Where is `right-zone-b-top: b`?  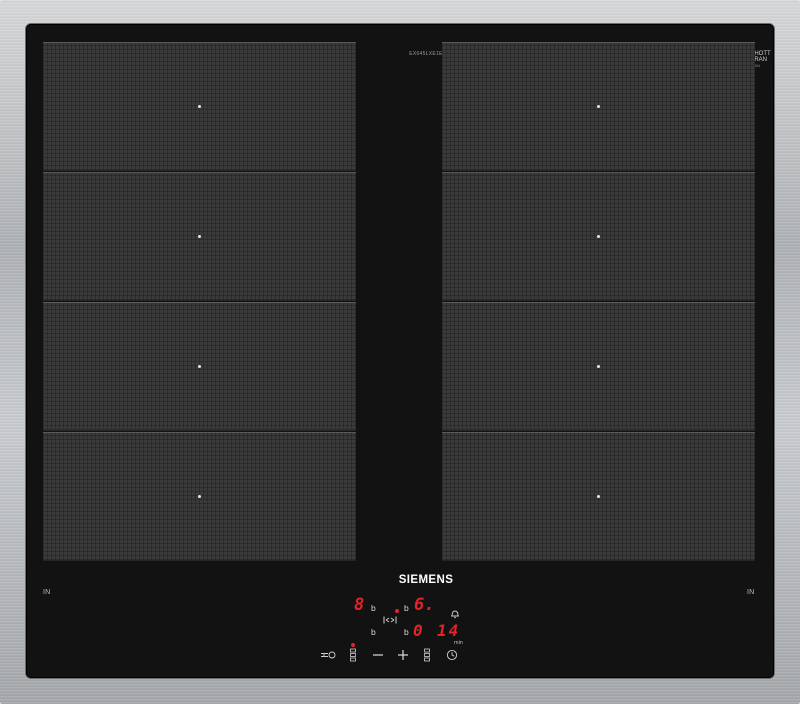
right-zone-b-top: b is located at coordinates (406, 608).